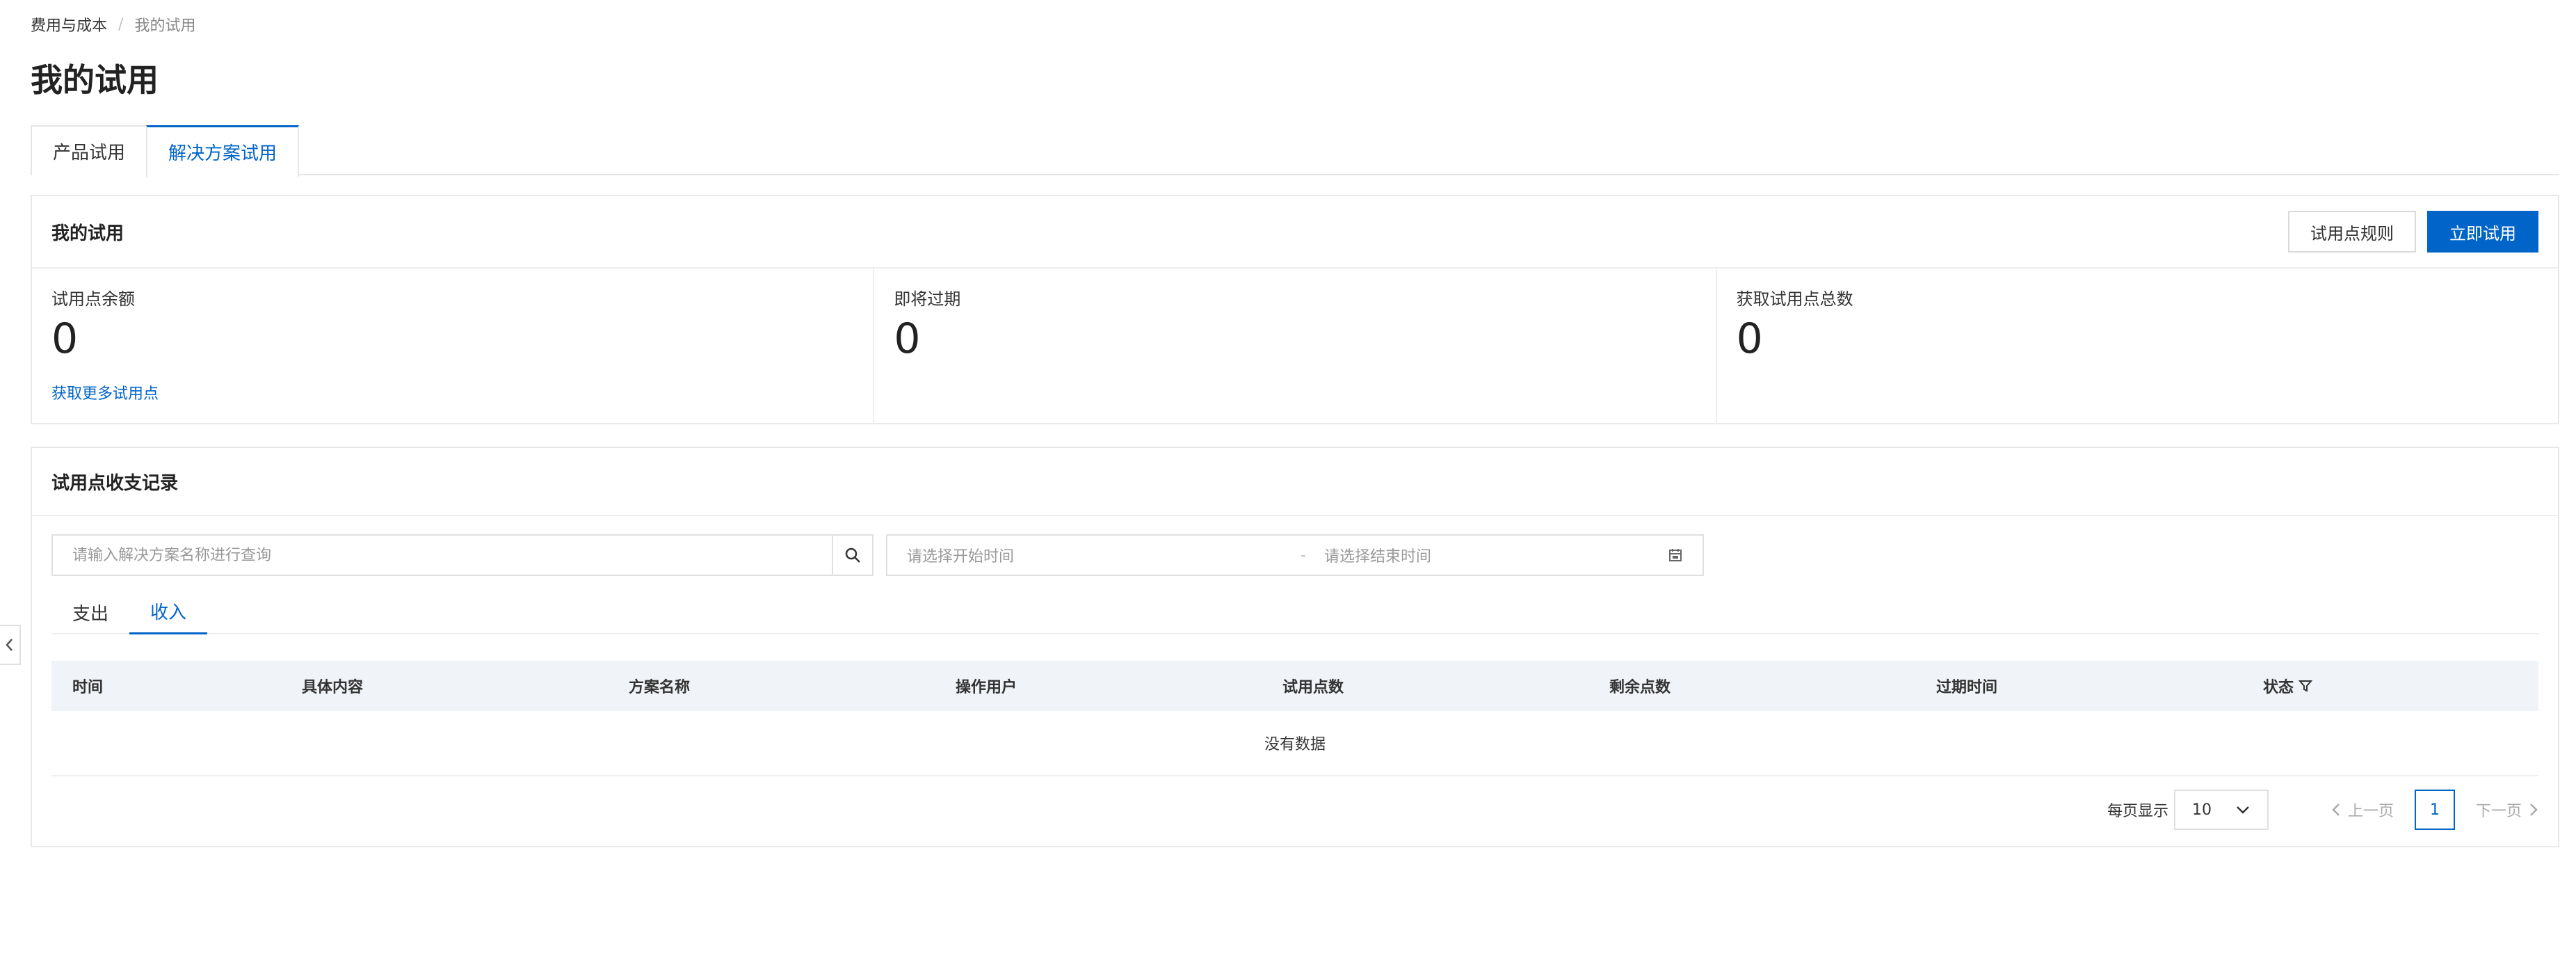  Describe the element at coordinates (442, 555) in the screenshot. I see `solution-search-input` at that location.